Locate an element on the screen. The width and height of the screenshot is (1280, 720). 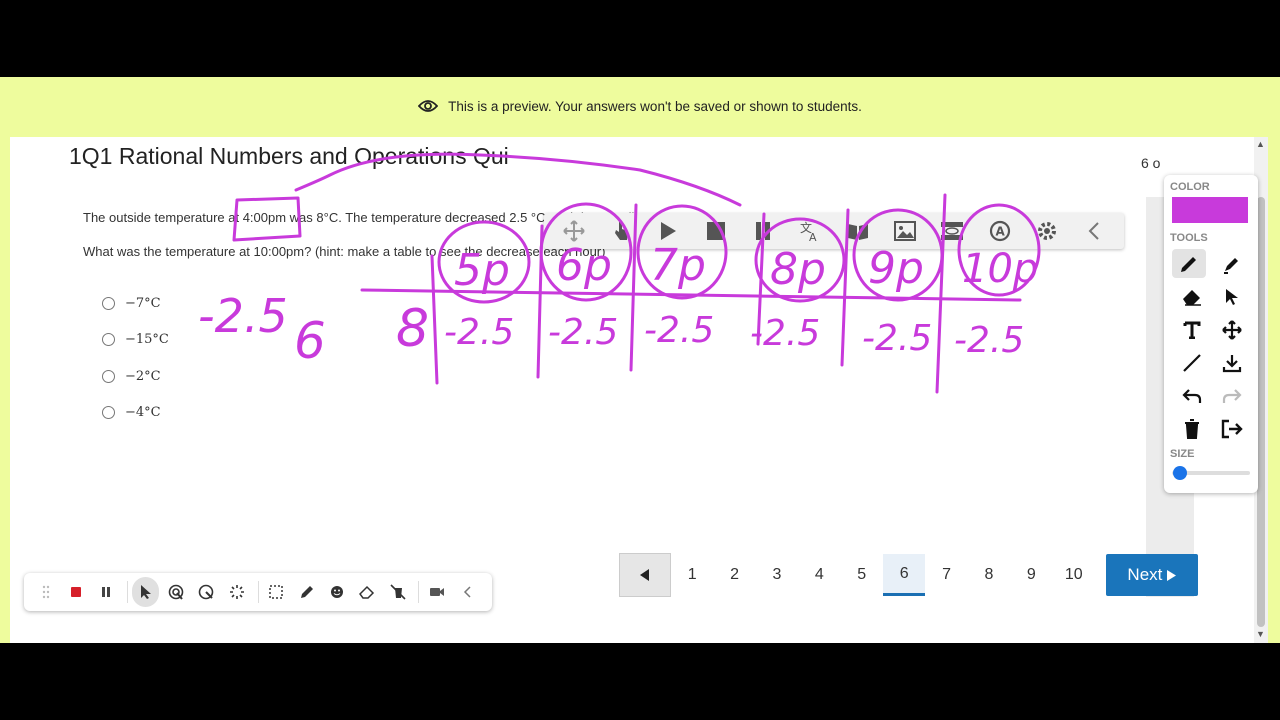
click-highlight-icon is located at coordinates (206, 592).